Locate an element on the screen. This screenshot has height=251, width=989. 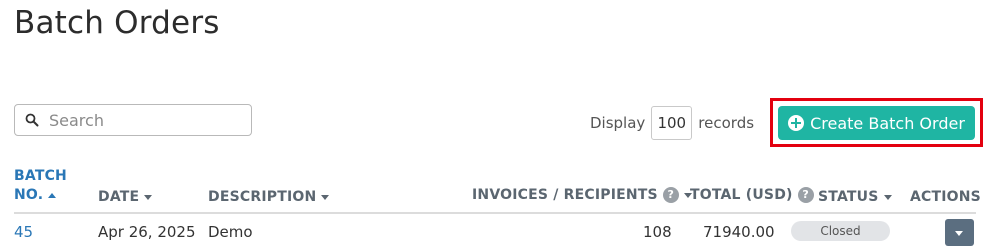
column-header-invoices: INVOICES / RECIPIENTS? is located at coordinates (582, 195).